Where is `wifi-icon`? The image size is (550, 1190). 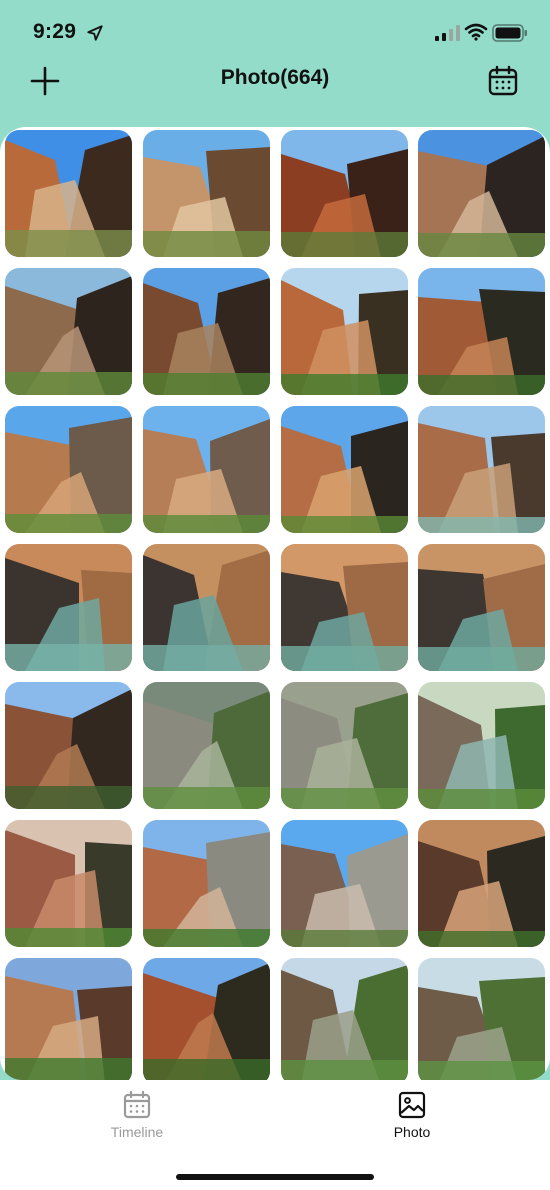 wifi-icon is located at coordinates (476, 32).